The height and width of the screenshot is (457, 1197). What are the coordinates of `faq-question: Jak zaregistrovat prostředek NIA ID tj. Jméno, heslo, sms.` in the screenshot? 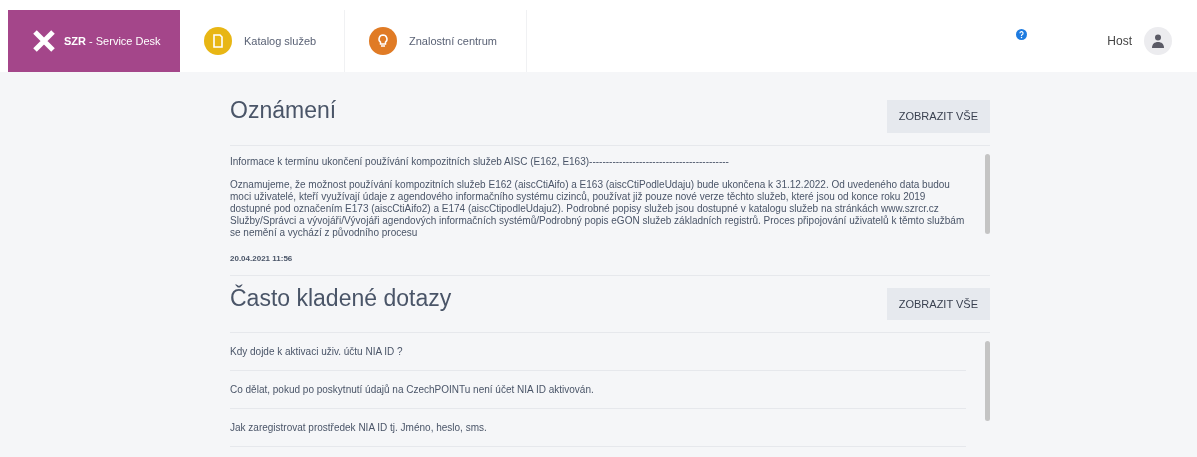 It's located at (358, 427).